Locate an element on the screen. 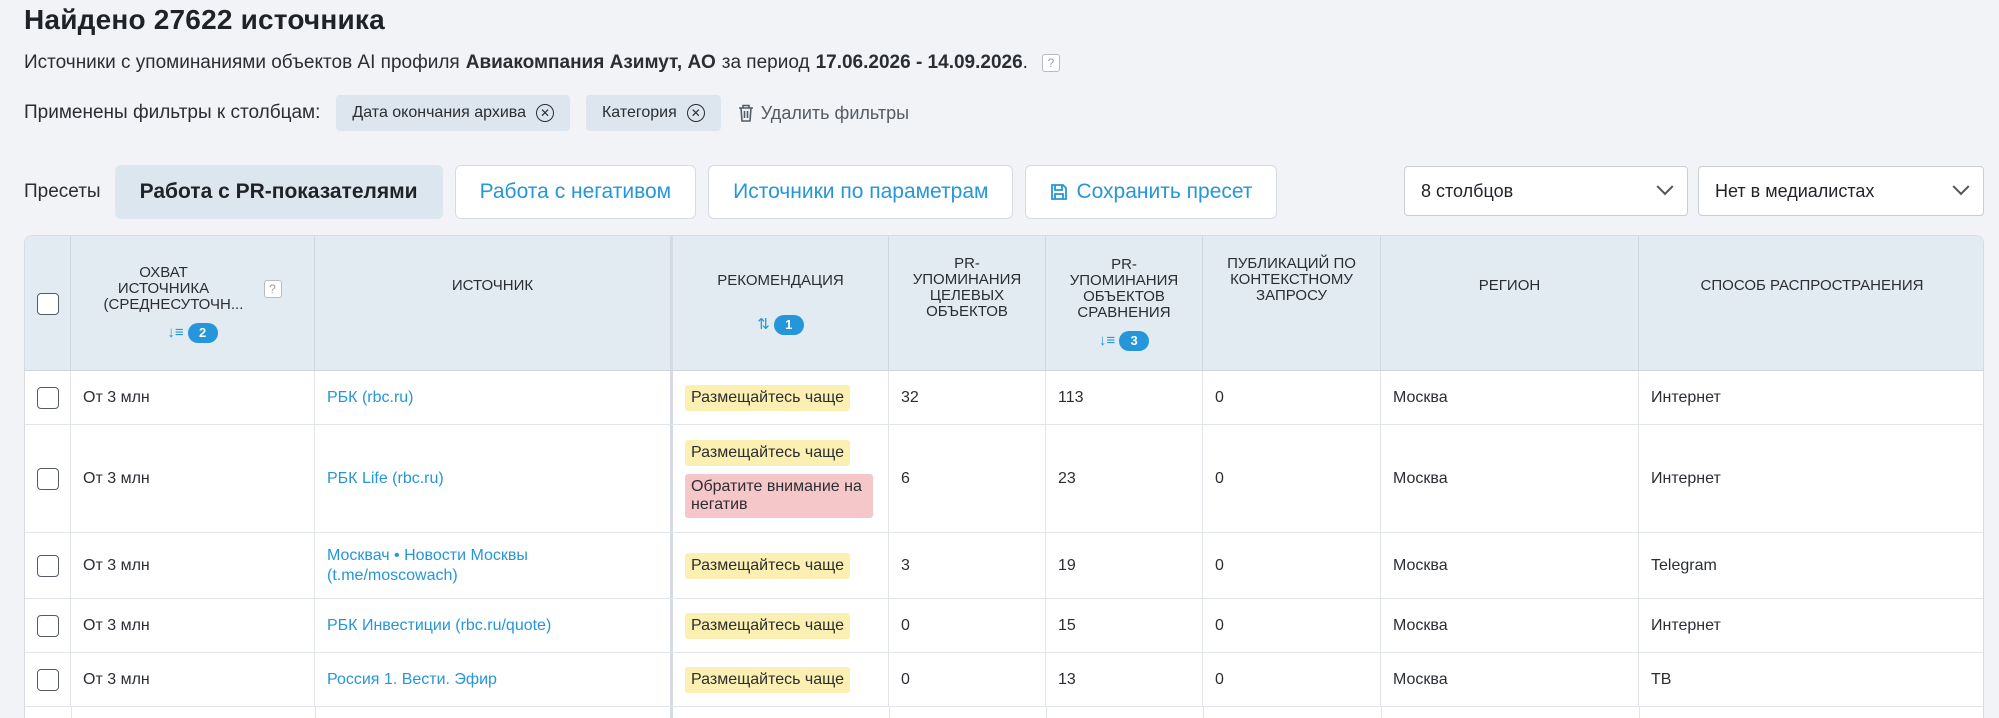  header-recommendation-label: Рекомендация is located at coordinates (780, 280).